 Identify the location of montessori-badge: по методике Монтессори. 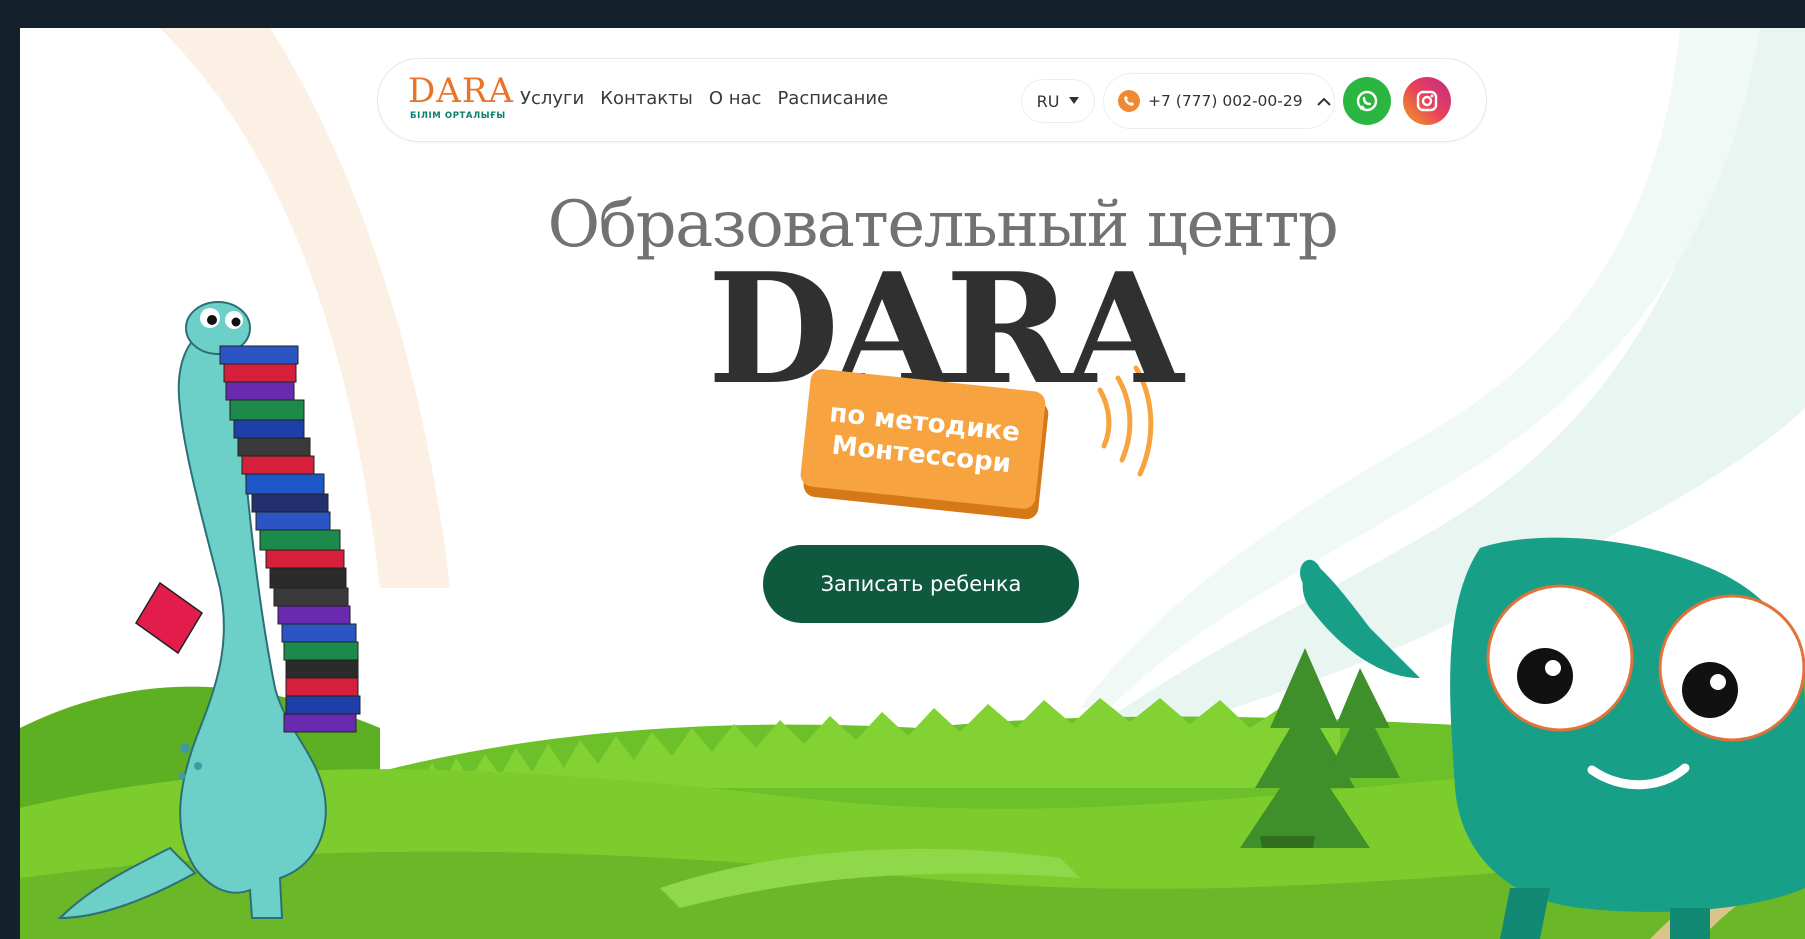
(924, 444).